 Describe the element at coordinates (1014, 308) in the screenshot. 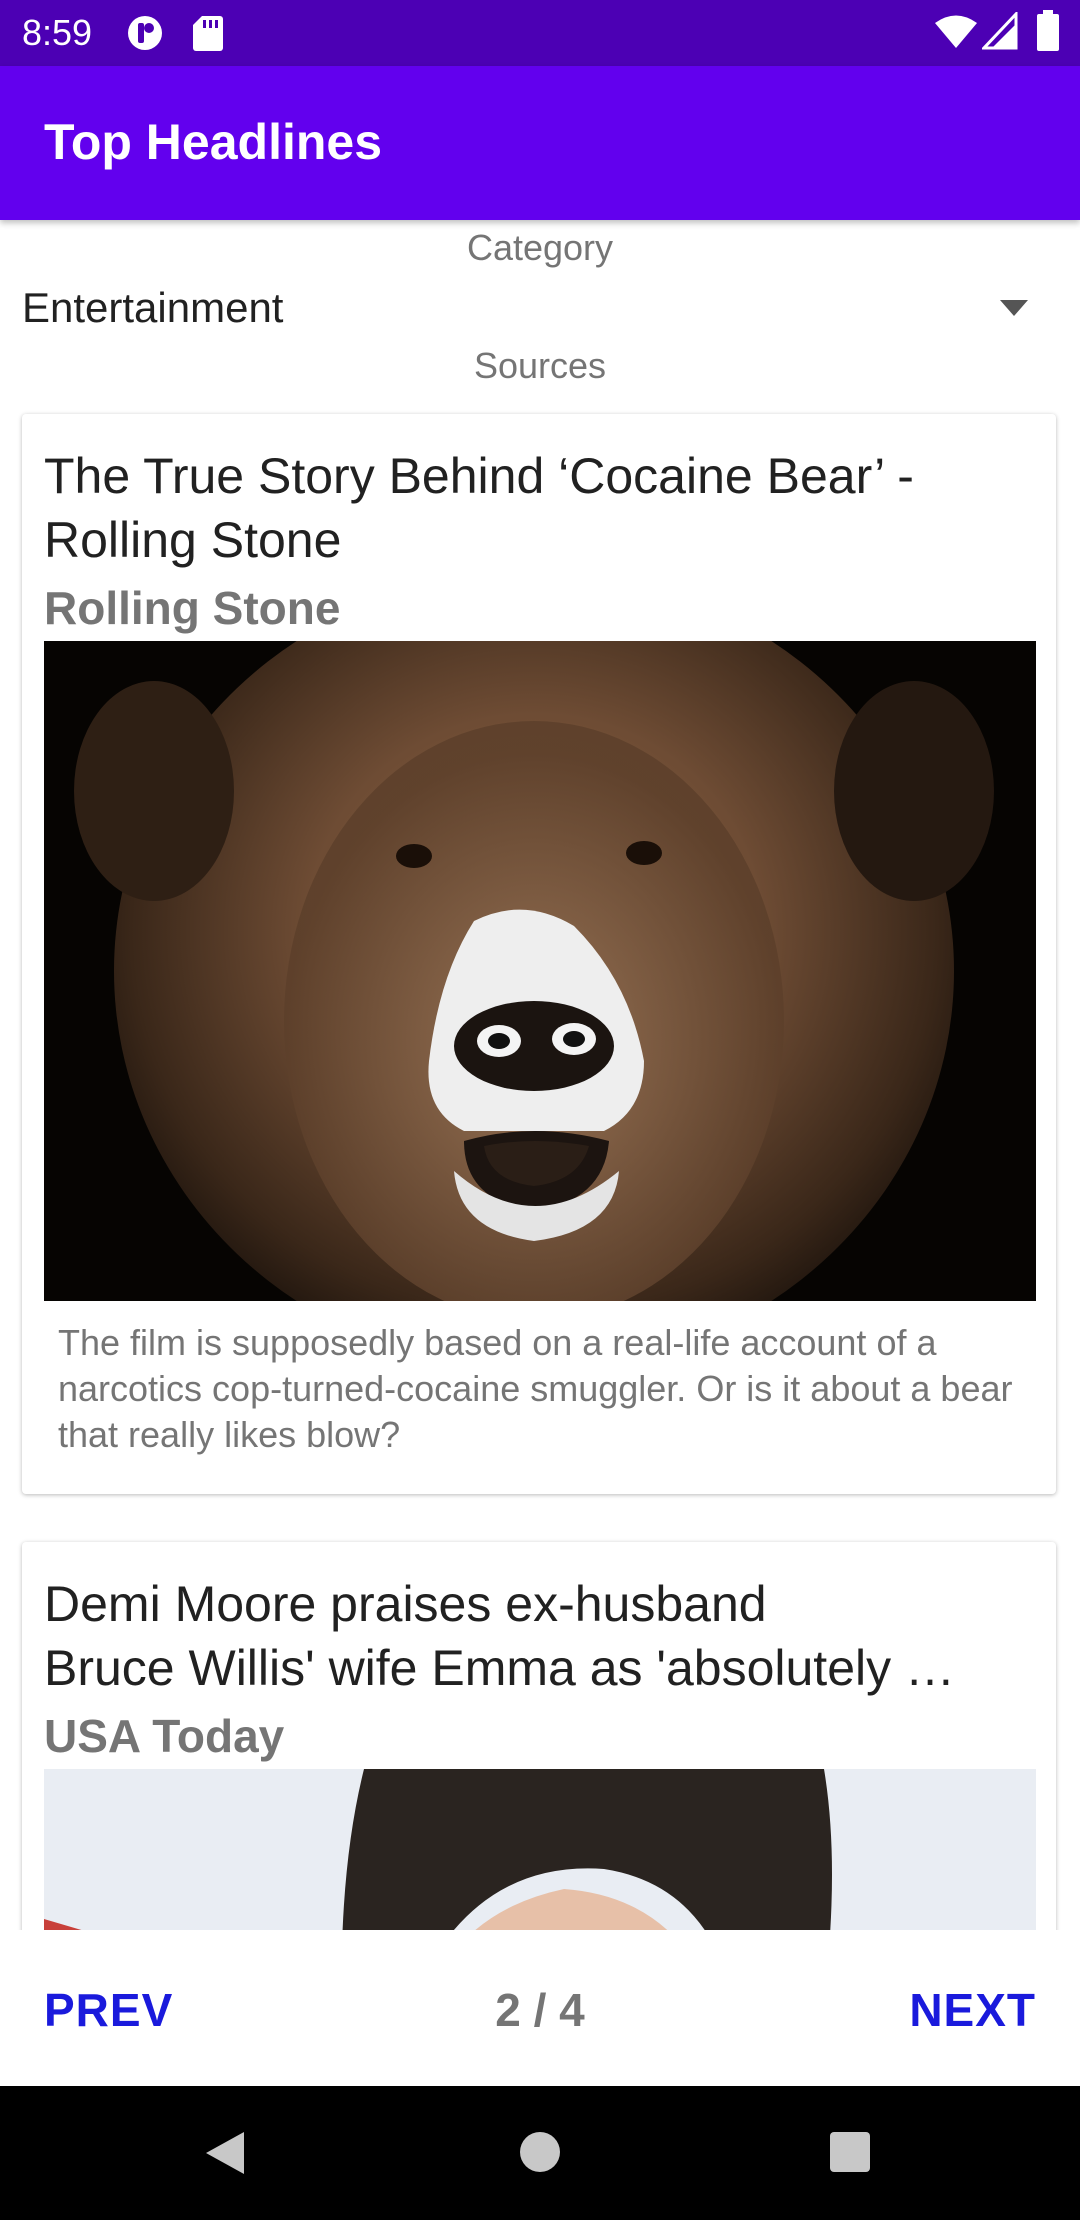

I see `dropdown-arrow-icon` at that location.